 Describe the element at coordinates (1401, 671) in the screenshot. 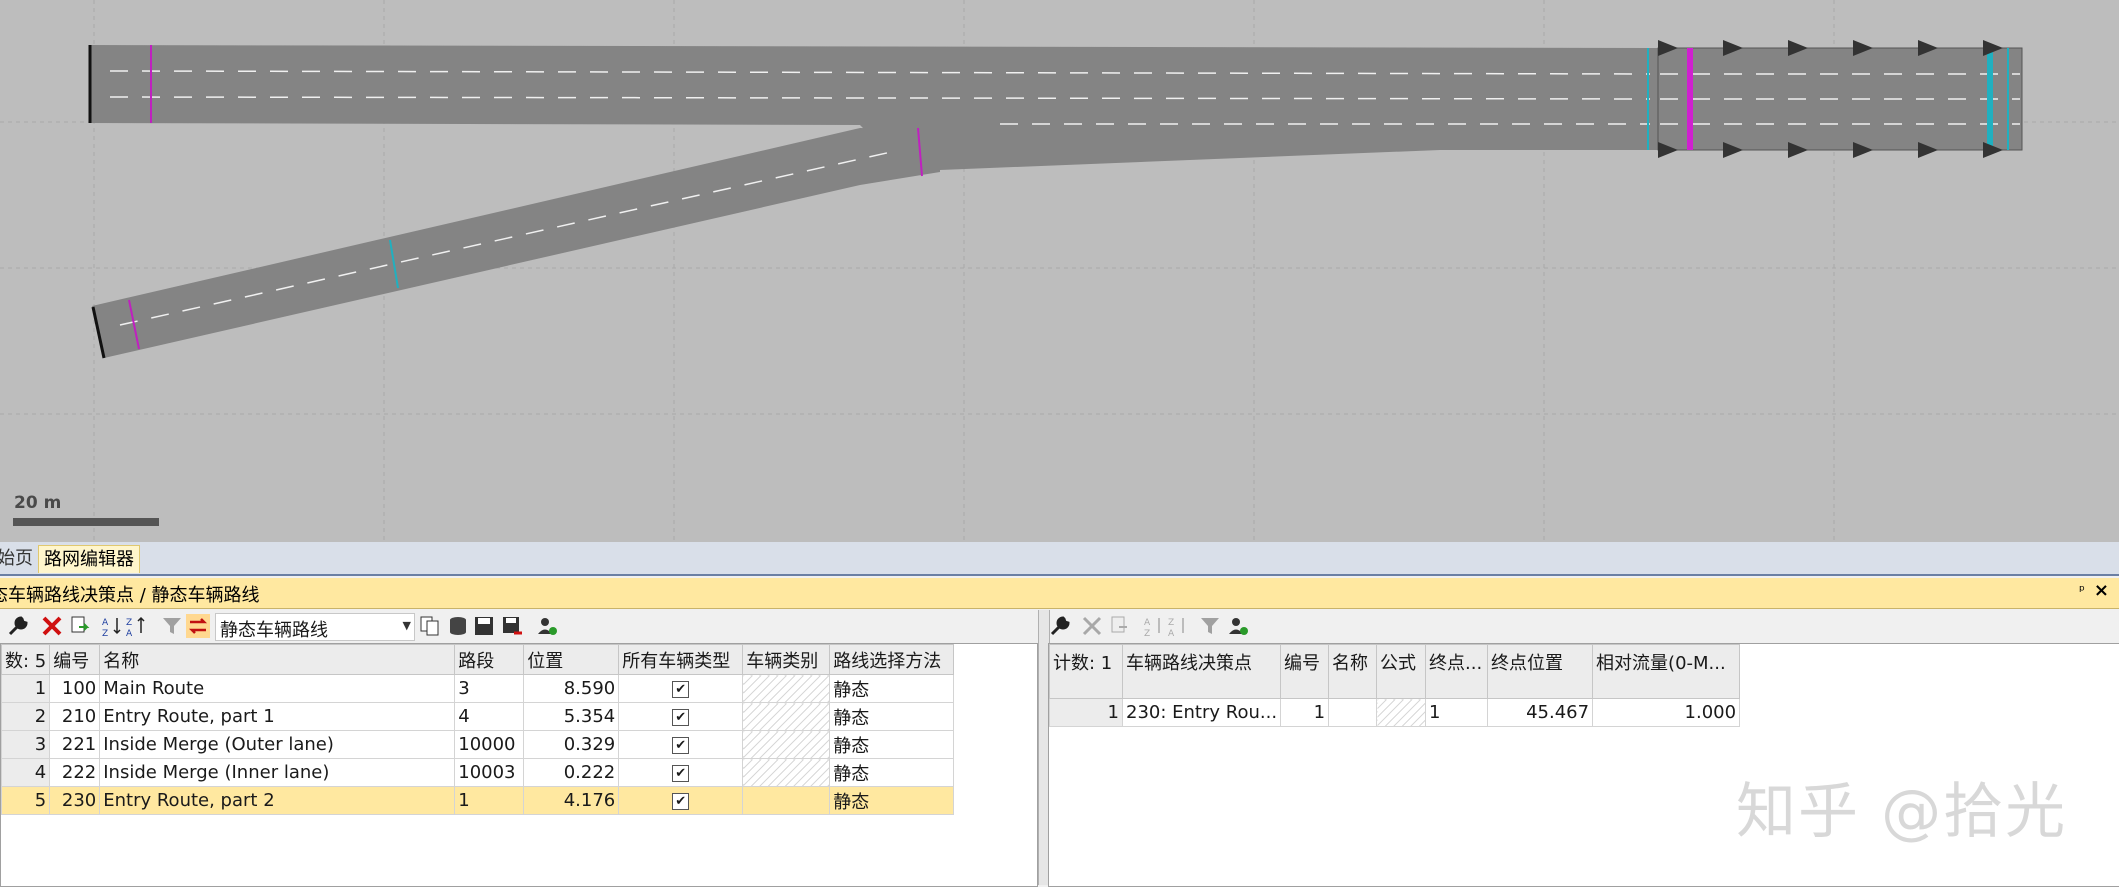

I see `col-formula: 公式` at that location.